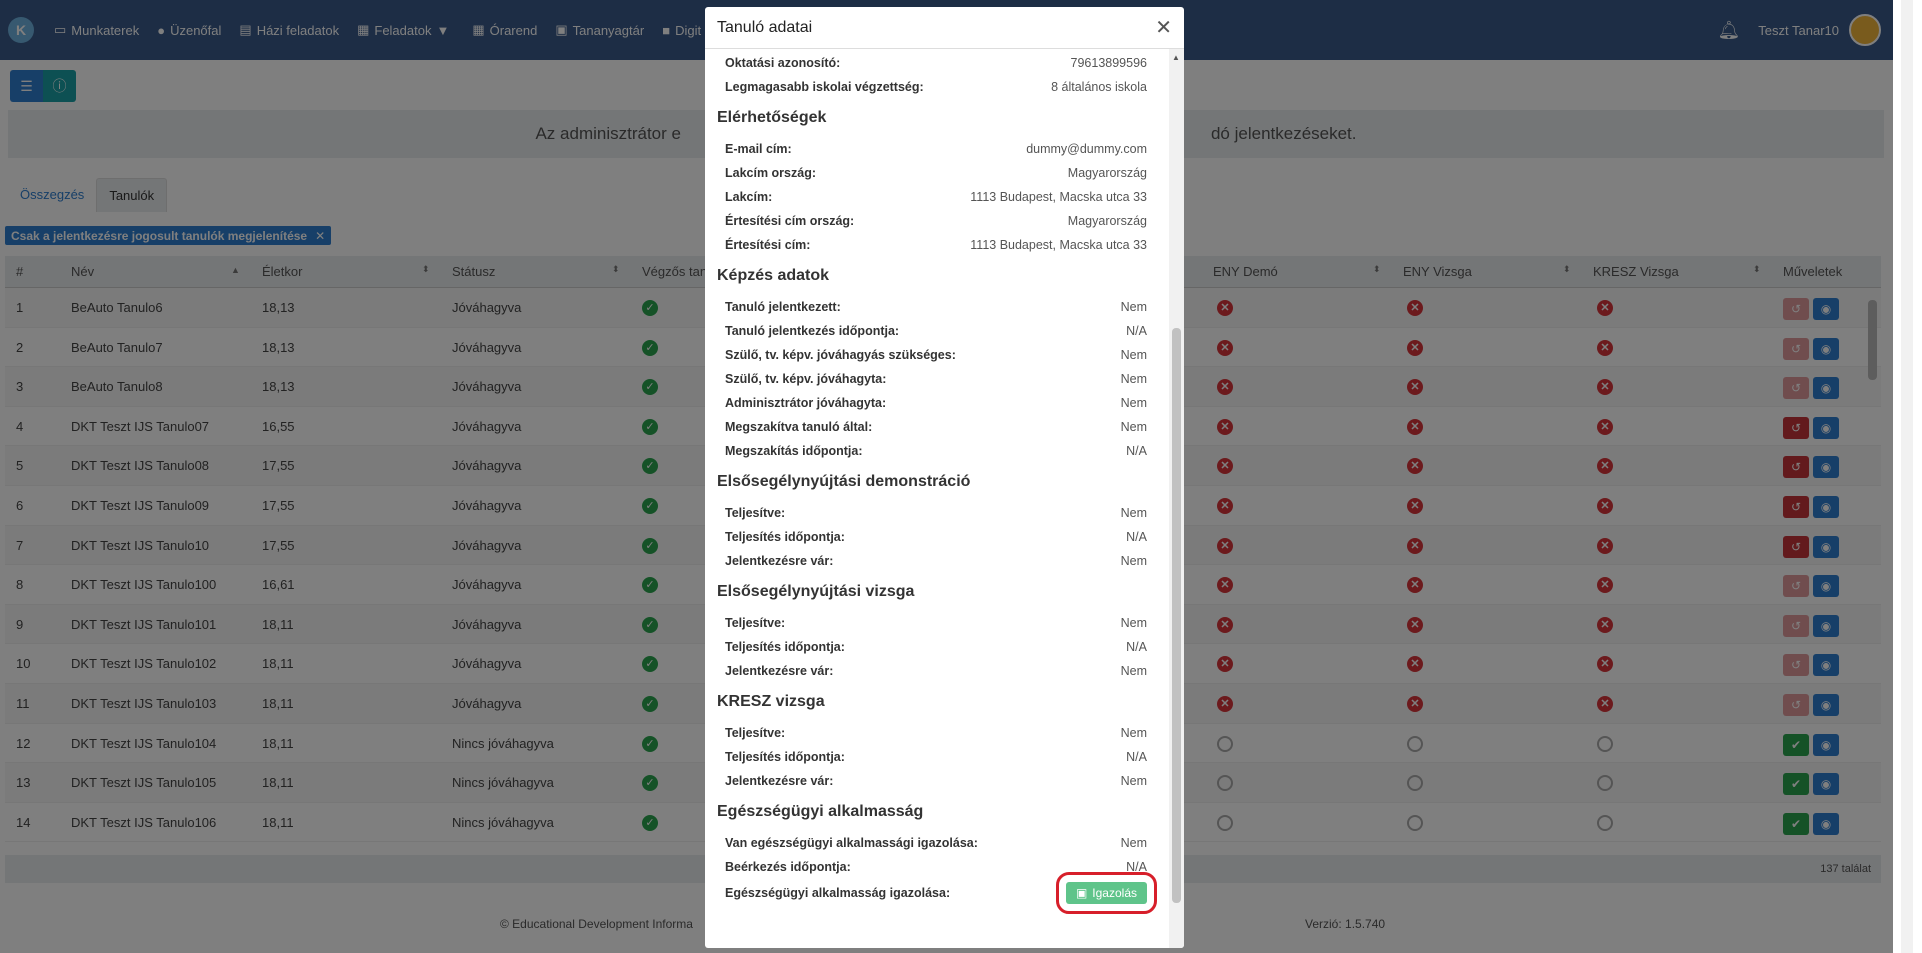 The height and width of the screenshot is (953, 1922). What do you see at coordinates (788, 867) in the screenshot?
I see `detail-key: Beérkezés időpontja:` at bounding box center [788, 867].